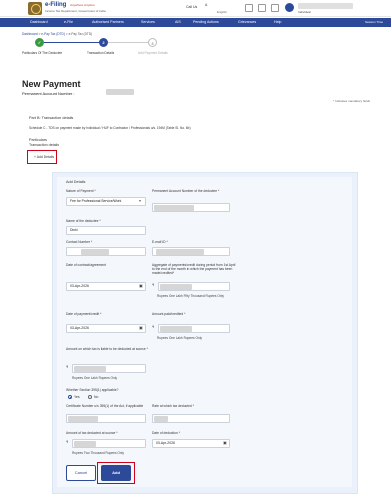  Describe the element at coordinates (70, 397) in the screenshot. I see `section-yes-radio` at that location.